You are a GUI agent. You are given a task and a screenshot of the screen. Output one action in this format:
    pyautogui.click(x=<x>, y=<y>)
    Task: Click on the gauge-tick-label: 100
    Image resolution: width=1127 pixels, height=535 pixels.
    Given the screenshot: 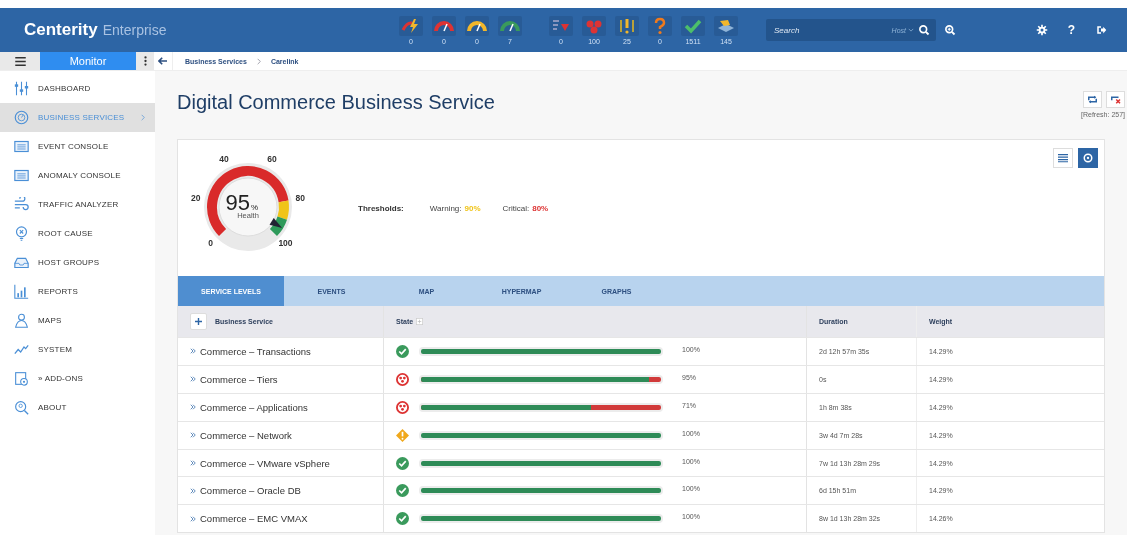 What is the action you would take?
    pyautogui.click(x=285, y=243)
    